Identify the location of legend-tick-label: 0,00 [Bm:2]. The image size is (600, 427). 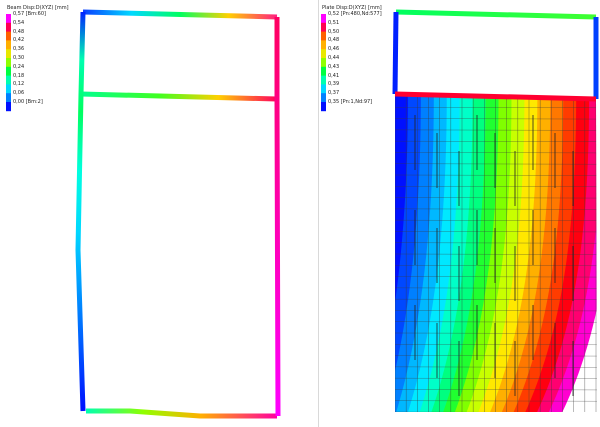
(28, 102).